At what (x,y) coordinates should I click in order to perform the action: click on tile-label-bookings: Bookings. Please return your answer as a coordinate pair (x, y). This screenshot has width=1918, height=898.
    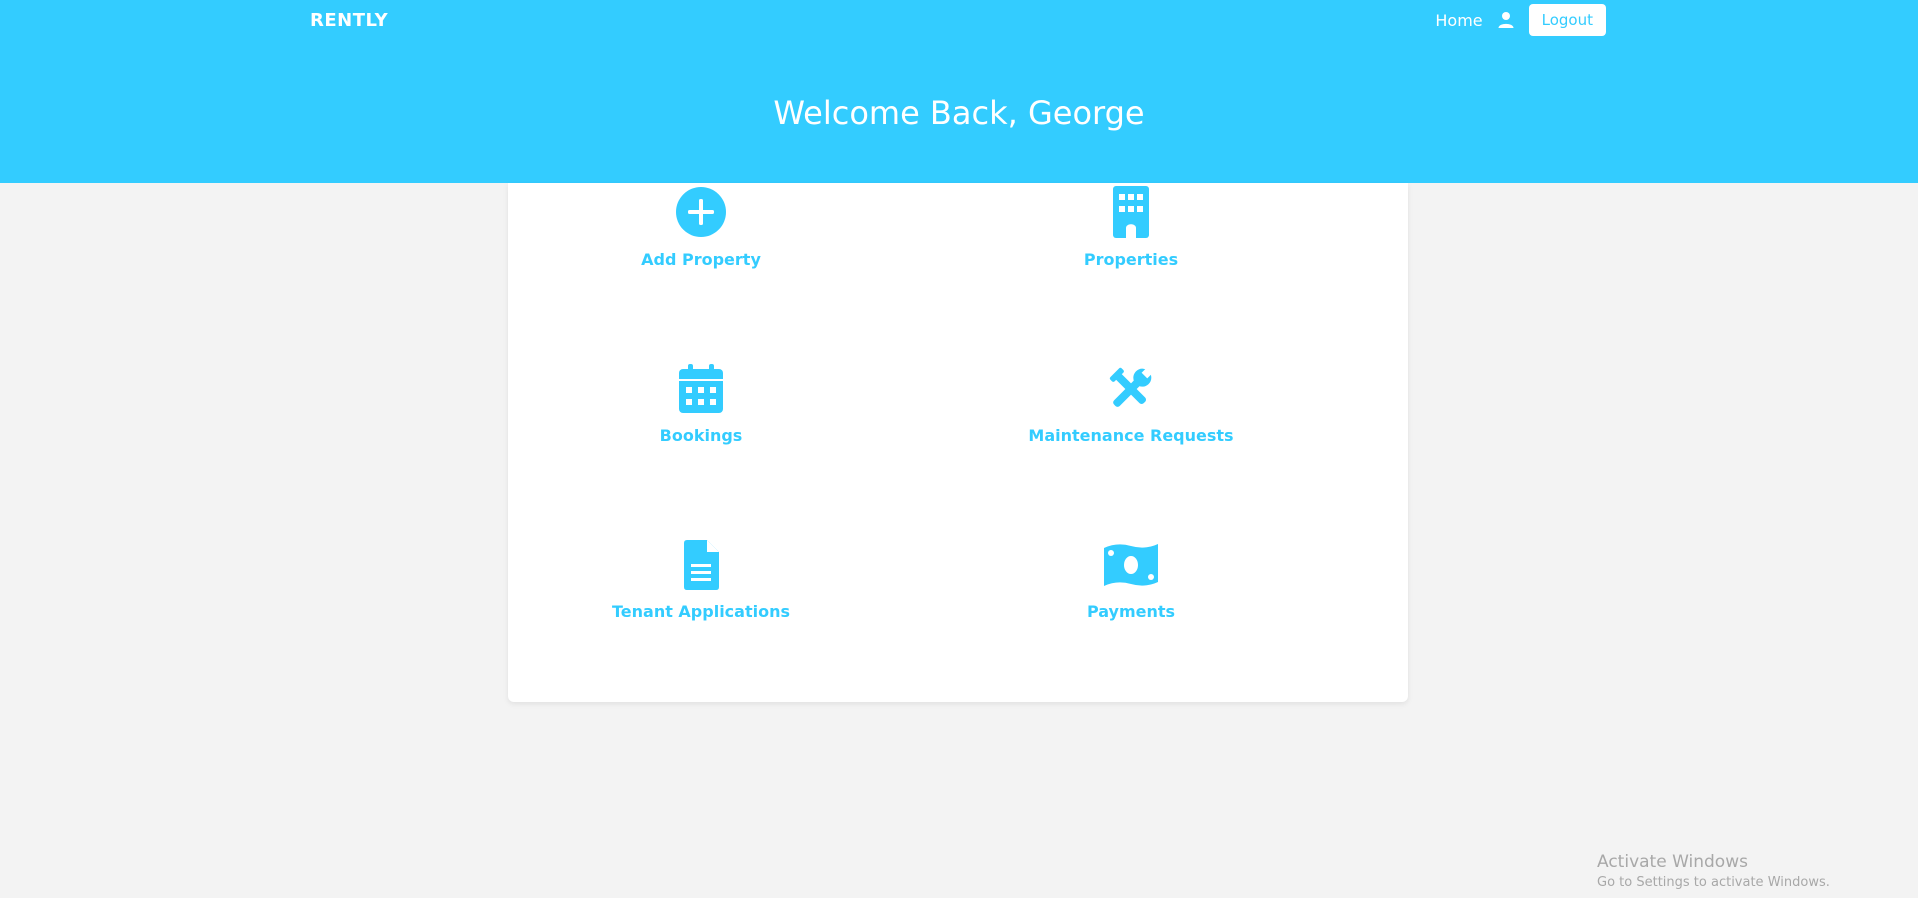
    Looking at the image, I should click on (701, 435).